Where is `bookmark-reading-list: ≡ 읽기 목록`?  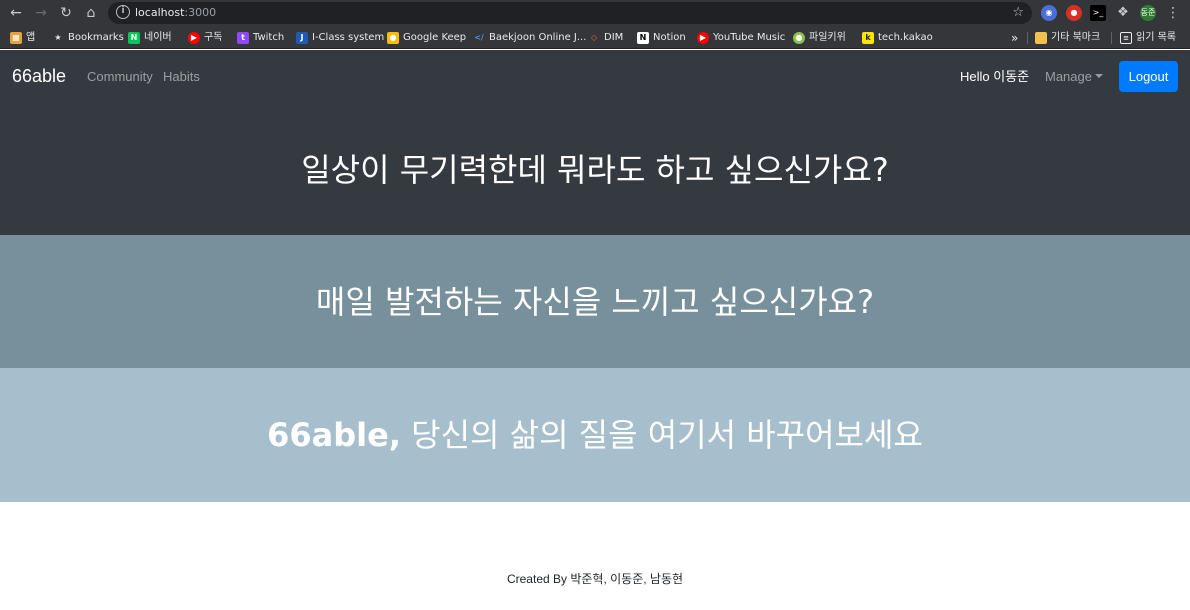
bookmark-reading-list: ≡ 읽기 목록 is located at coordinates (1148, 38).